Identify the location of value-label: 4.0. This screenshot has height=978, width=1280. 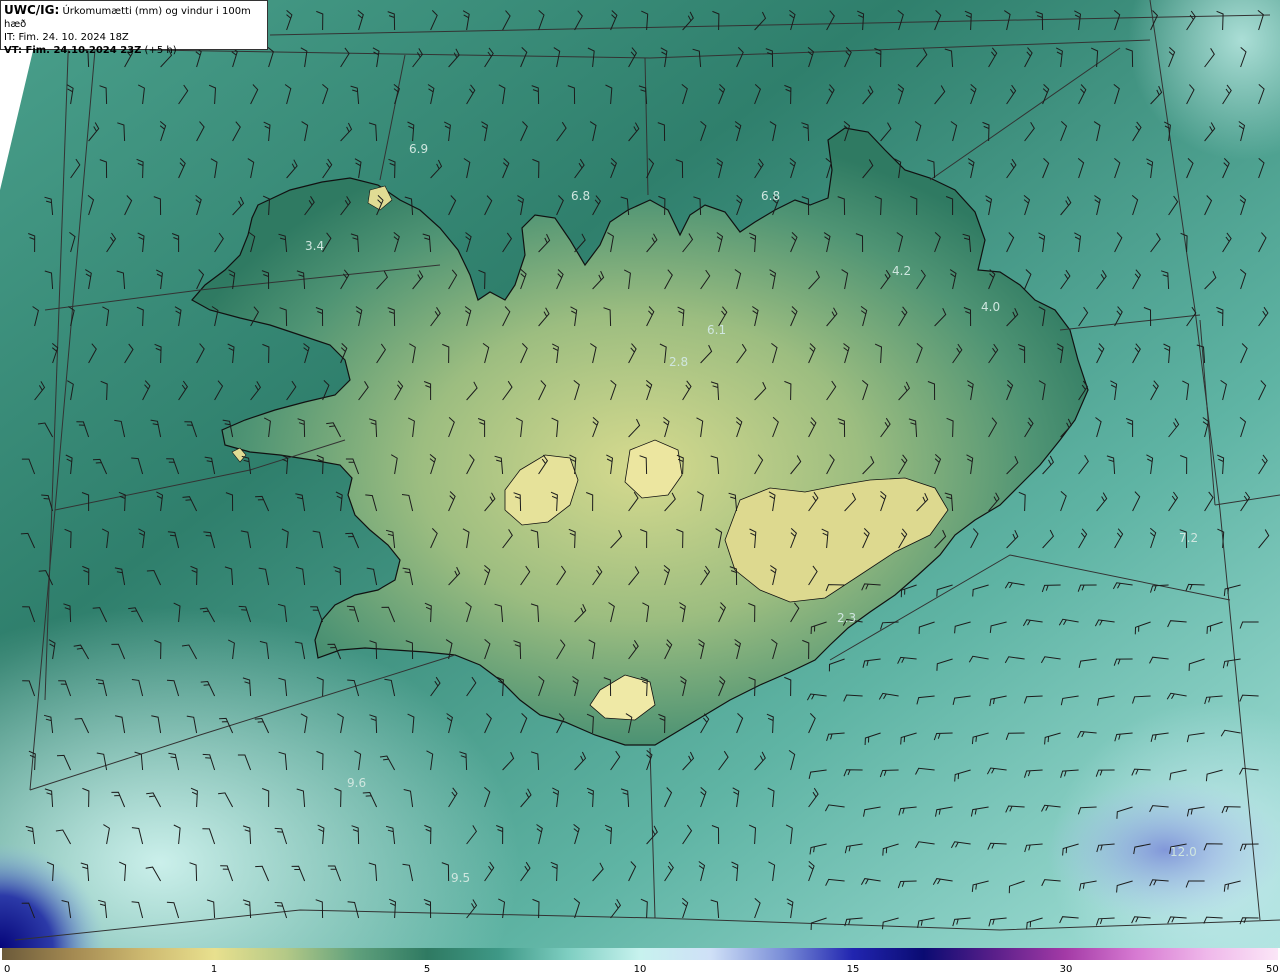
(990, 307).